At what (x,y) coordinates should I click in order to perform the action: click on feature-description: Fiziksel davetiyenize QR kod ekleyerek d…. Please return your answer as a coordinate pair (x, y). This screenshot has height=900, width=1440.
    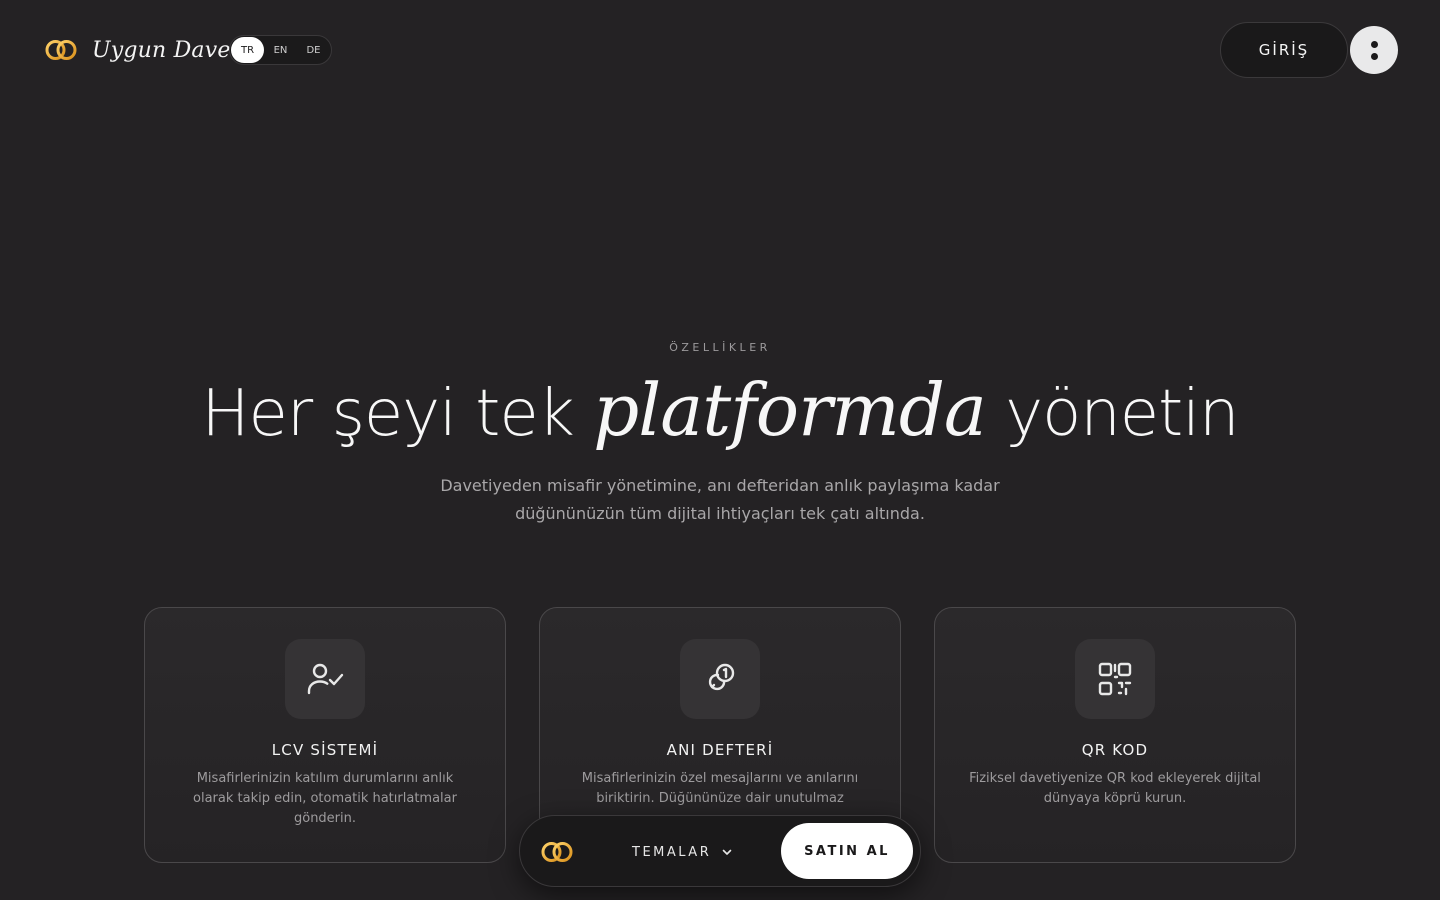
    Looking at the image, I should click on (1115, 788).